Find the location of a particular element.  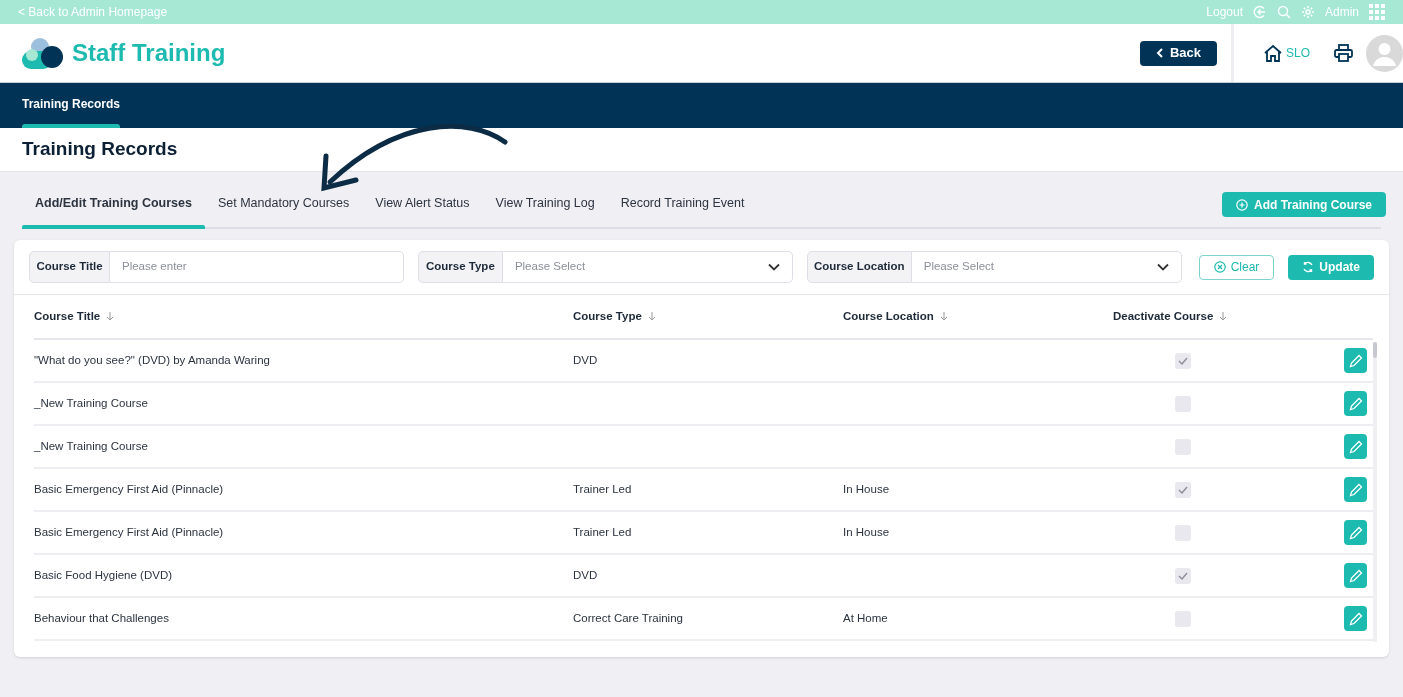

table-cell: At Home is located at coordinates (865, 617).